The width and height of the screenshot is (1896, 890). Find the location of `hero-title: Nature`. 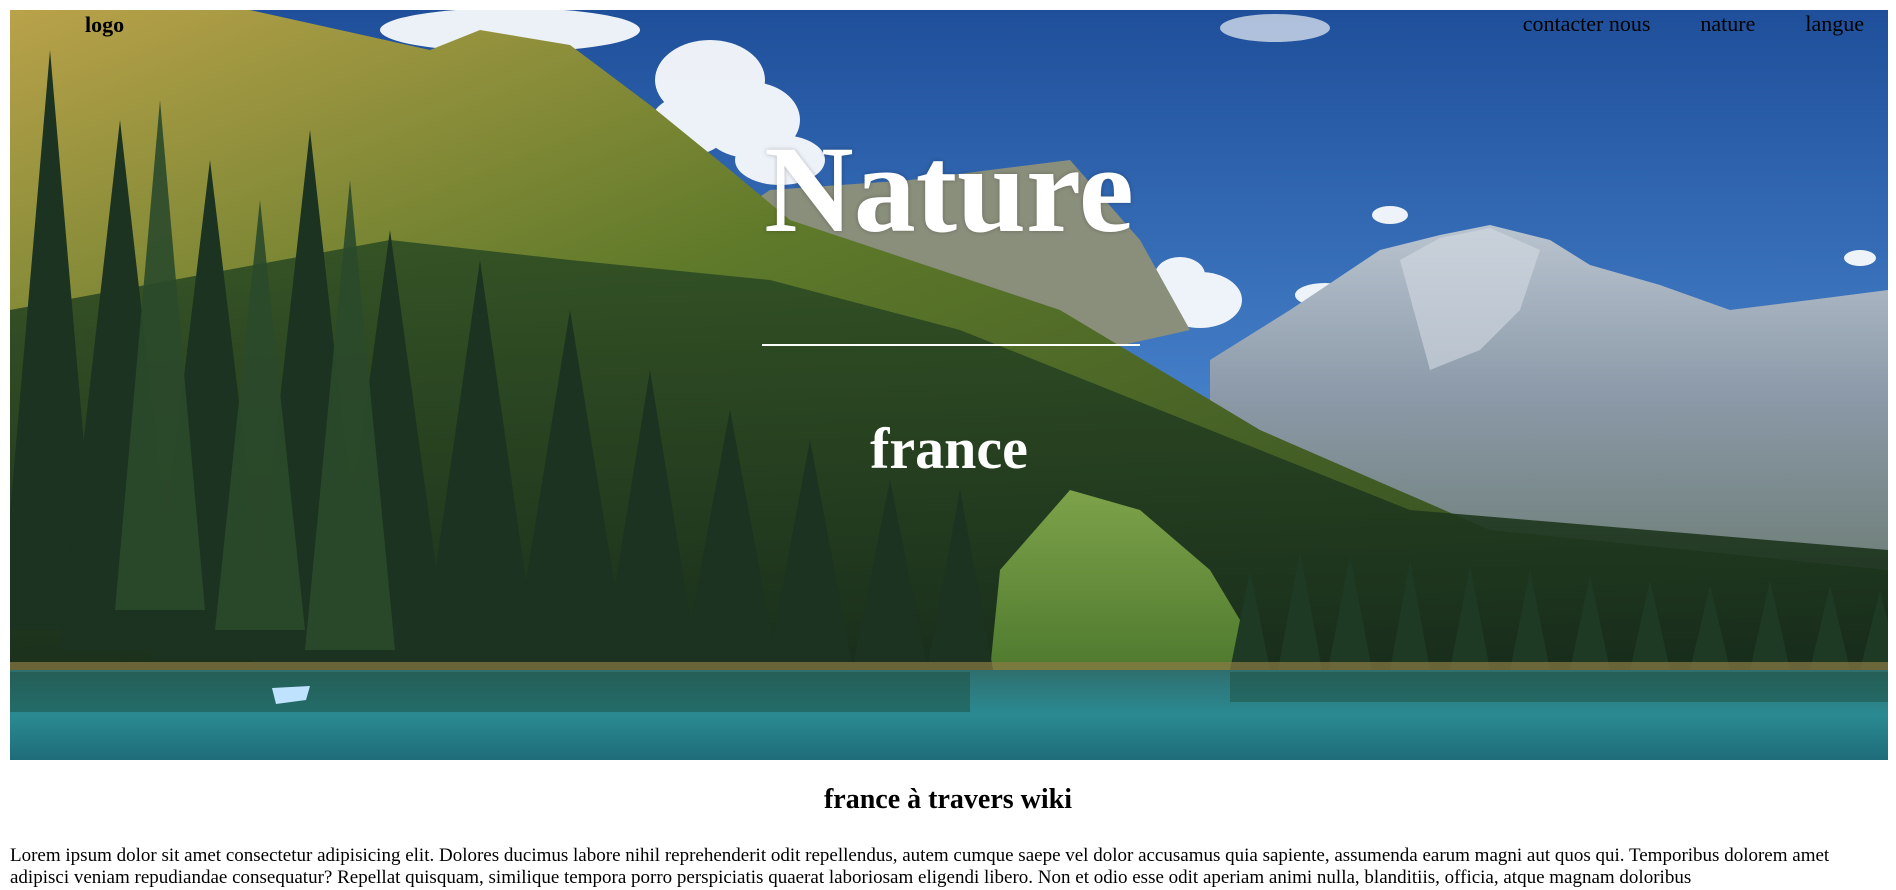

hero-title: Nature is located at coordinates (949, 189).